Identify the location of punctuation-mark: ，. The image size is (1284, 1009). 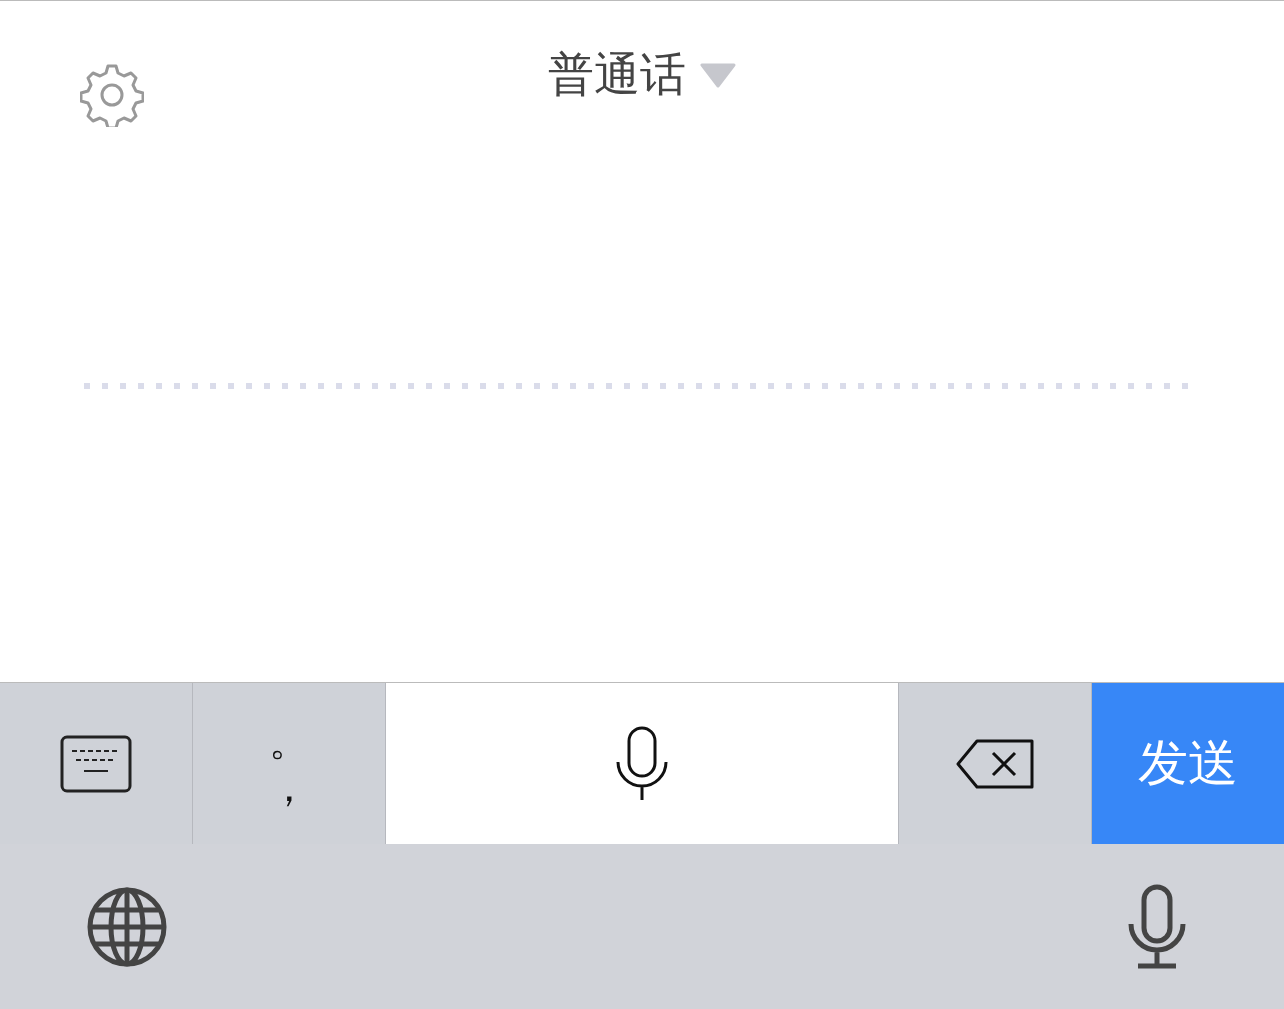
(288, 786).